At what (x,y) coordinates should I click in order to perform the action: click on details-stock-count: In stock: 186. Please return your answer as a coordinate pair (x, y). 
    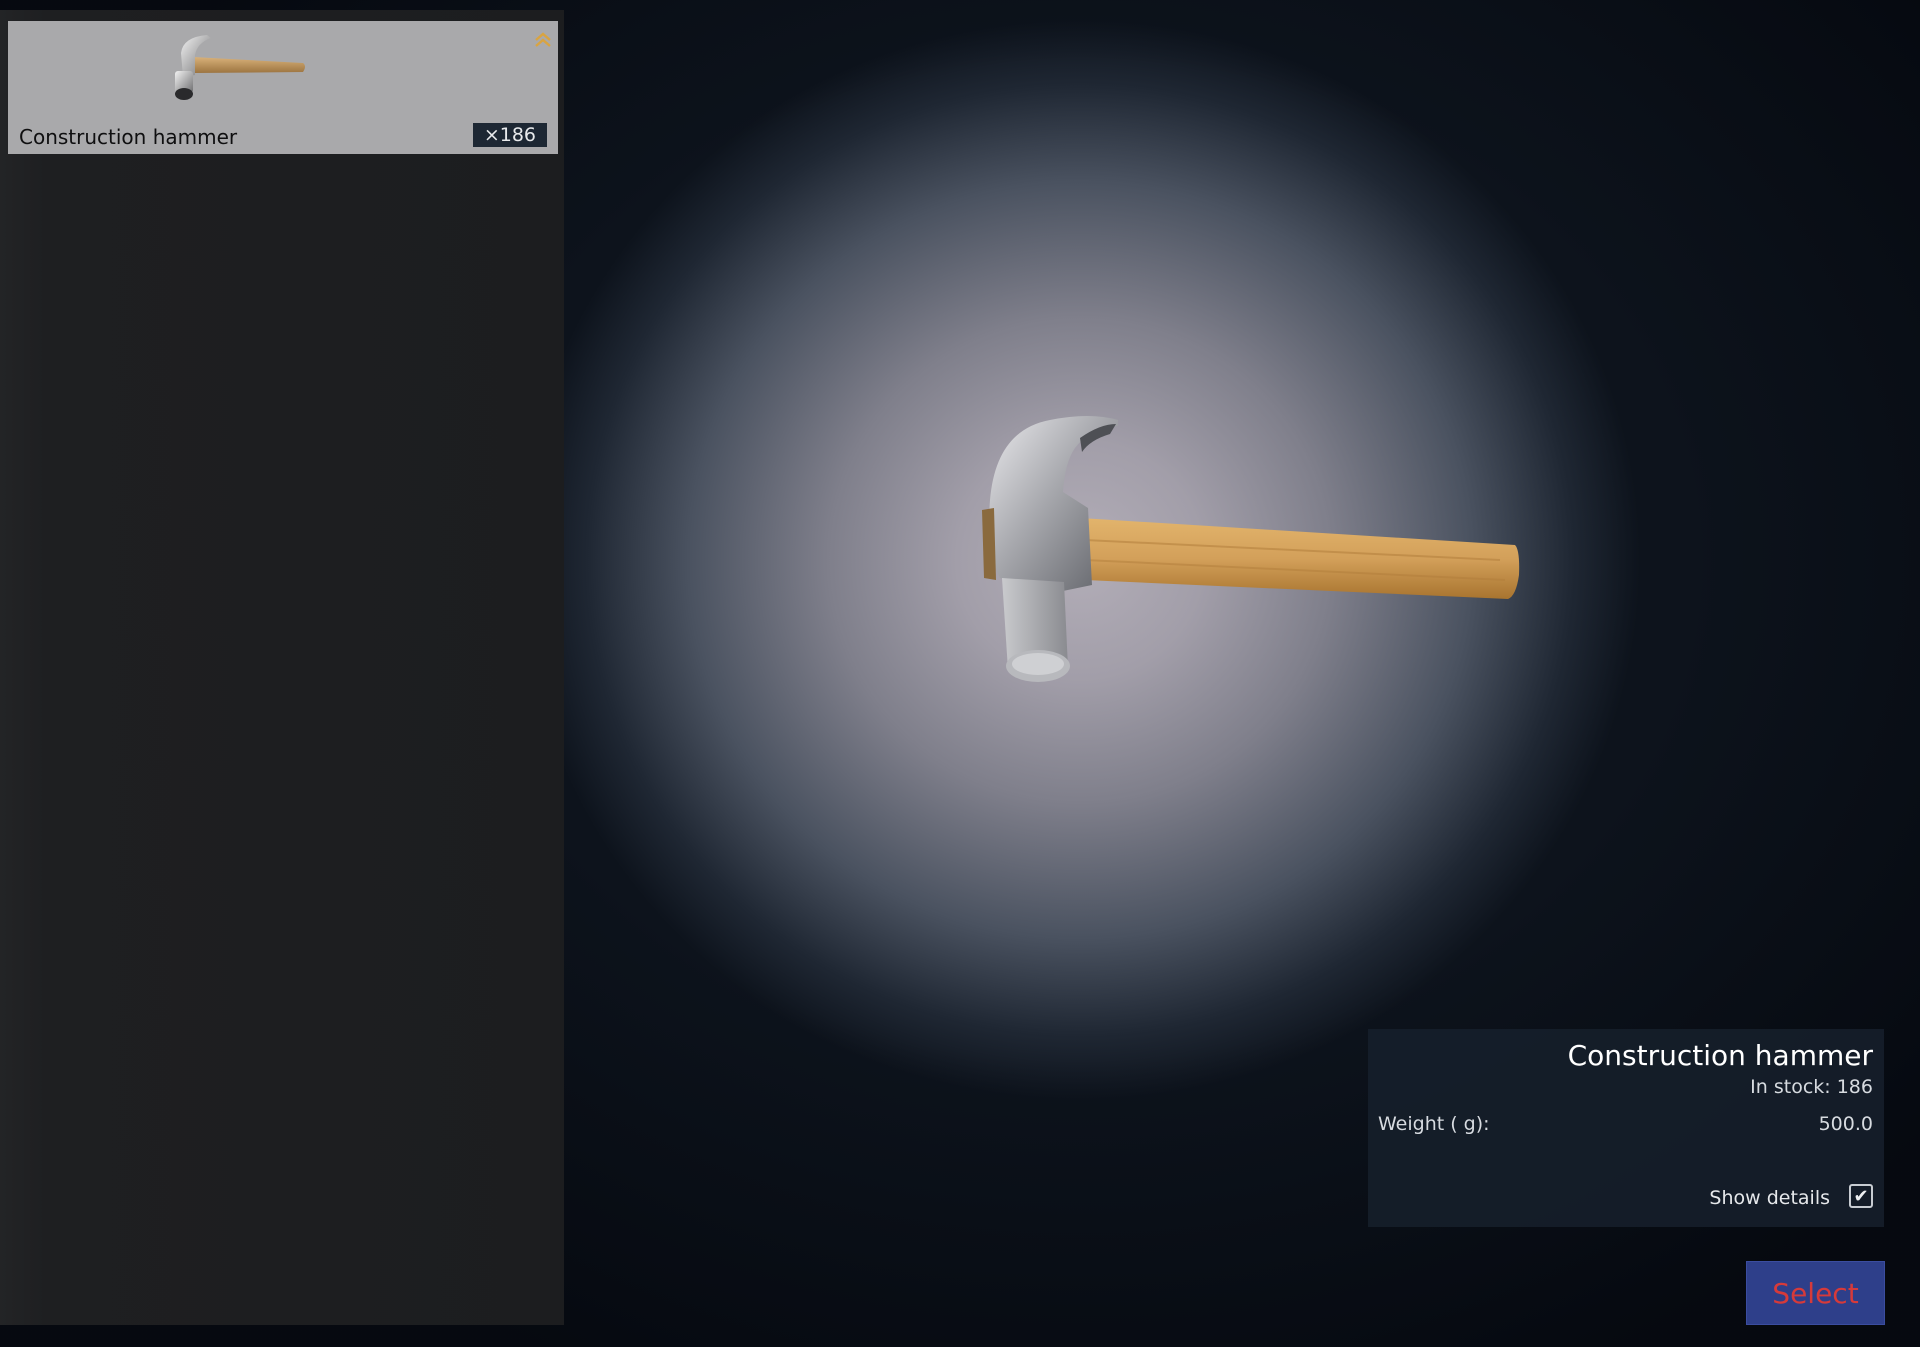
    Looking at the image, I should click on (1811, 1087).